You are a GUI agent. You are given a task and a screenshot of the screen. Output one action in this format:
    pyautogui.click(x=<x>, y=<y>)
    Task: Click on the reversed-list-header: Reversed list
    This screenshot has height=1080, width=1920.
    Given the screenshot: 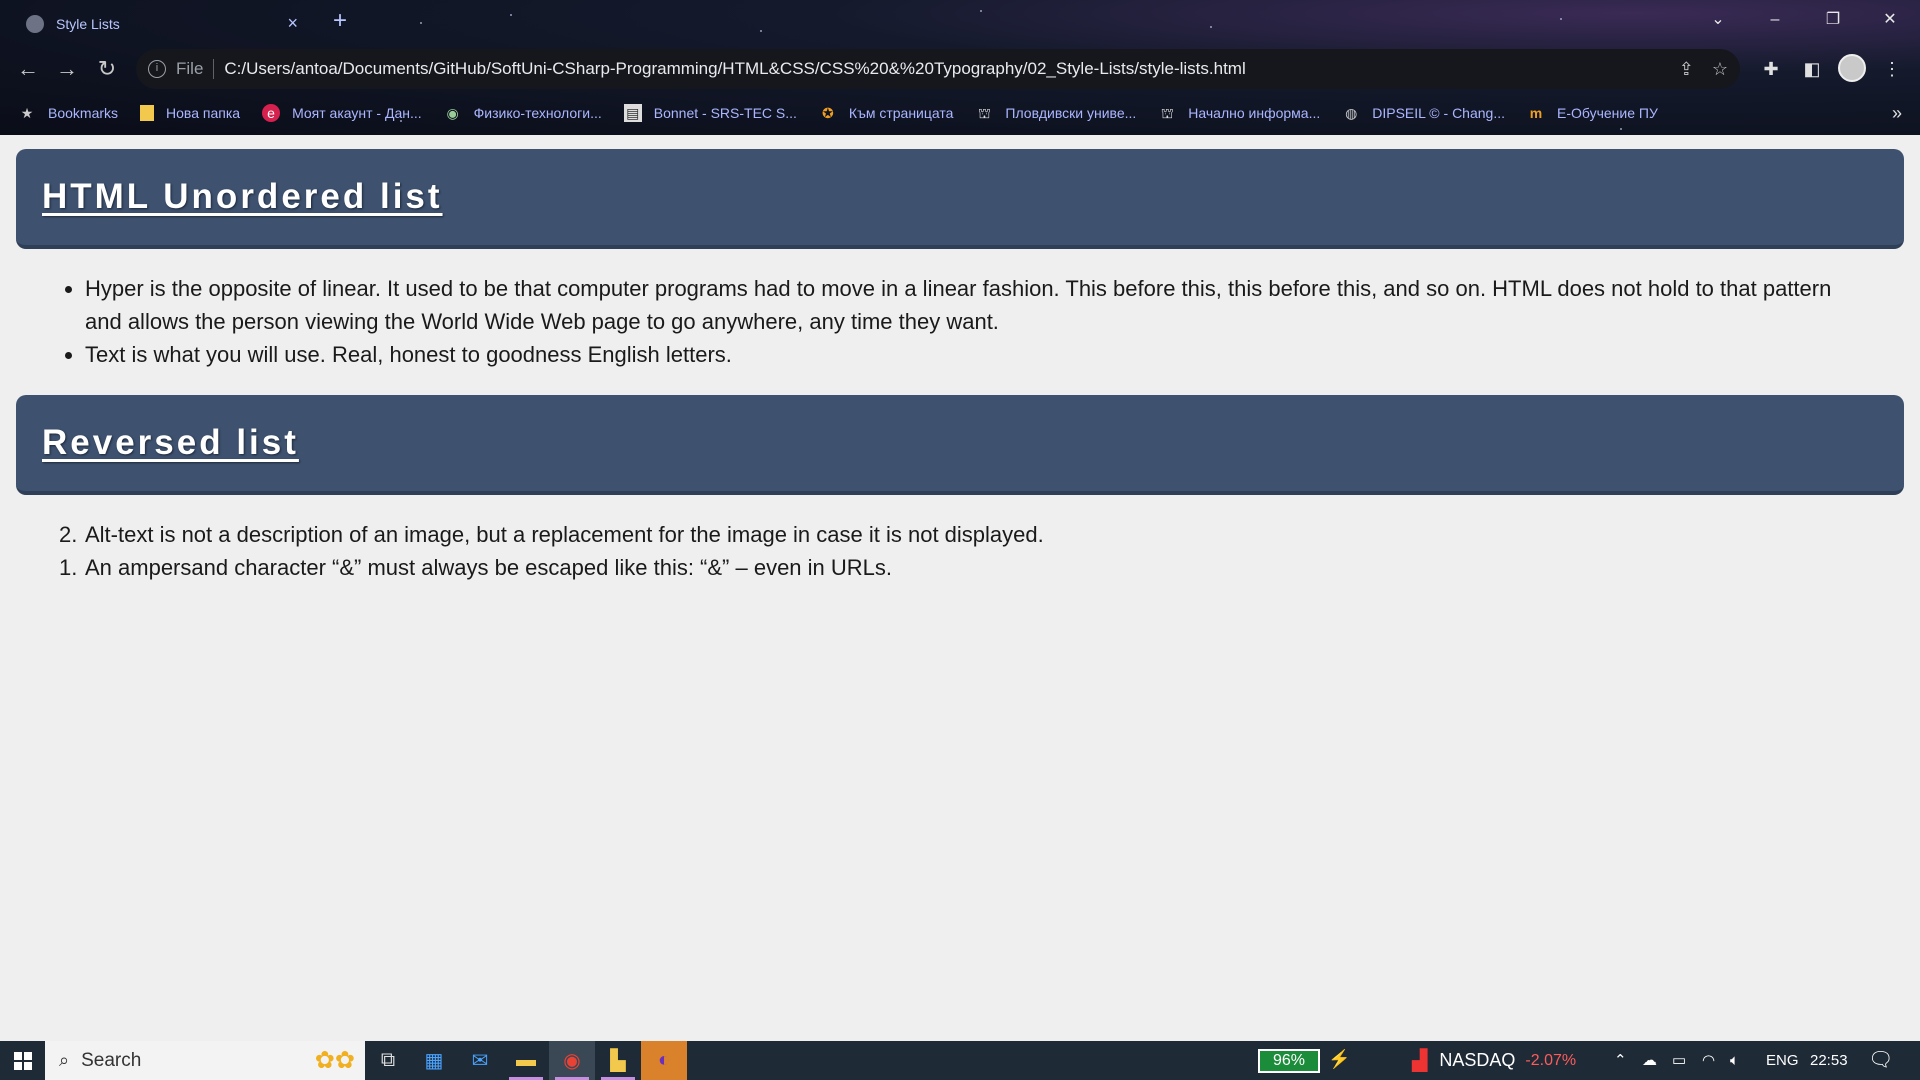 What is the action you would take?
    pyautogui.click(x=960, y=445)
    